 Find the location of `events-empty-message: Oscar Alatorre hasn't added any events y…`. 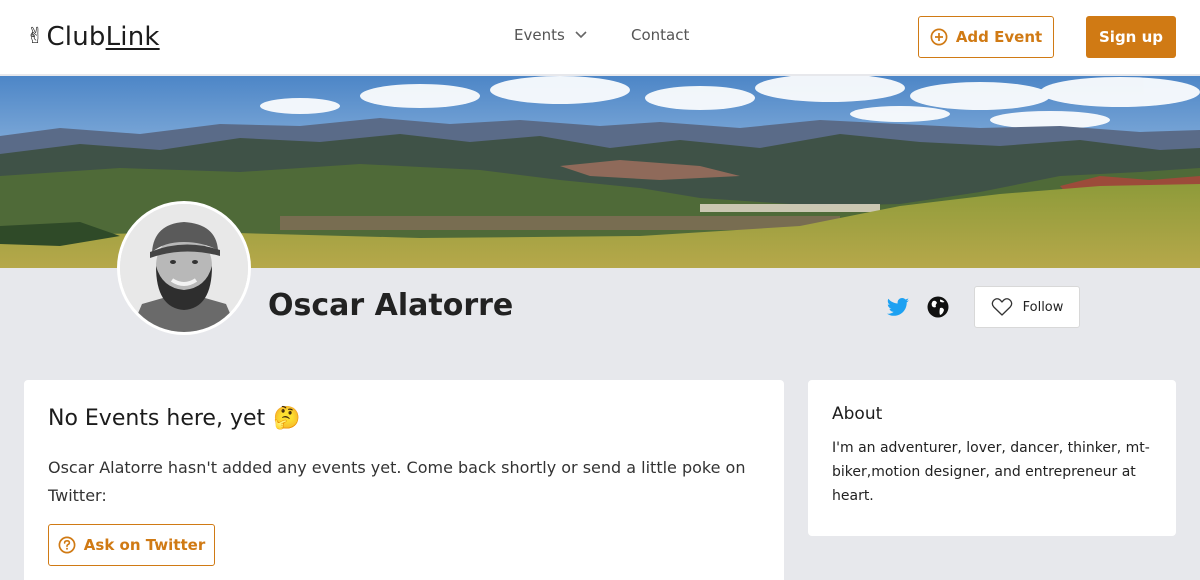

events-empty-message: Oscar Alatorre hasn't added any events y… is located at coordinates (397, 481).